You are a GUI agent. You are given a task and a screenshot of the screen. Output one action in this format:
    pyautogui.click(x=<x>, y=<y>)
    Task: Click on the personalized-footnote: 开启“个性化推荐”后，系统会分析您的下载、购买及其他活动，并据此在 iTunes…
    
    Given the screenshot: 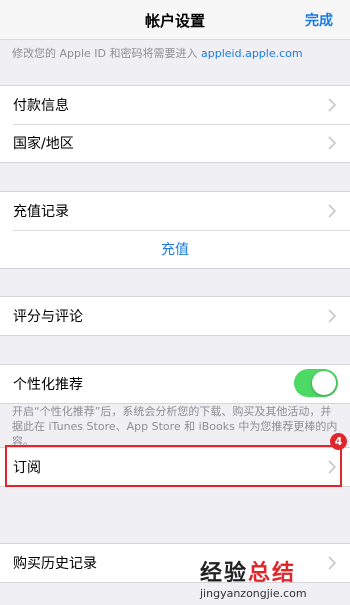 What is the action you would take?
    pyautogui.click(x=175, y=426)
    